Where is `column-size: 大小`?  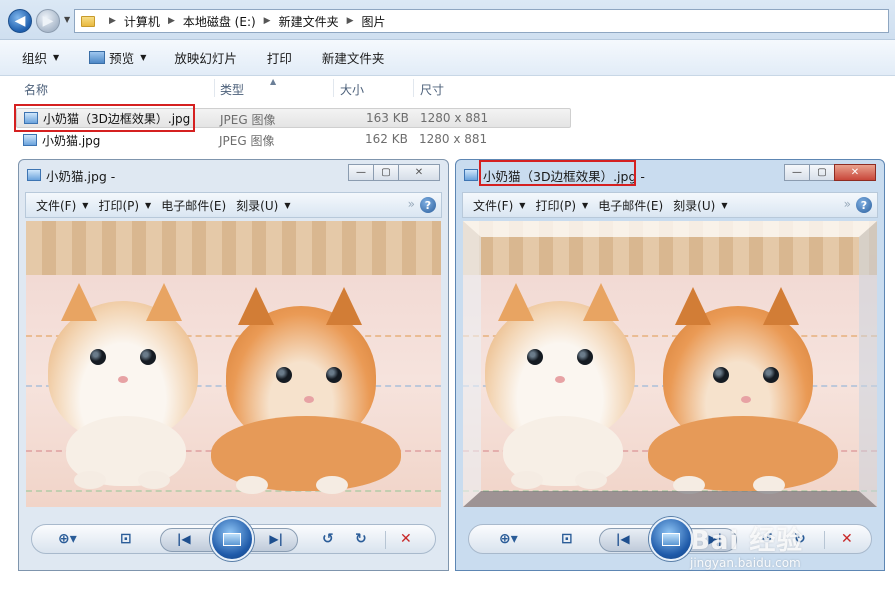 column-size: 大小 is located at coordinates (352, 89).